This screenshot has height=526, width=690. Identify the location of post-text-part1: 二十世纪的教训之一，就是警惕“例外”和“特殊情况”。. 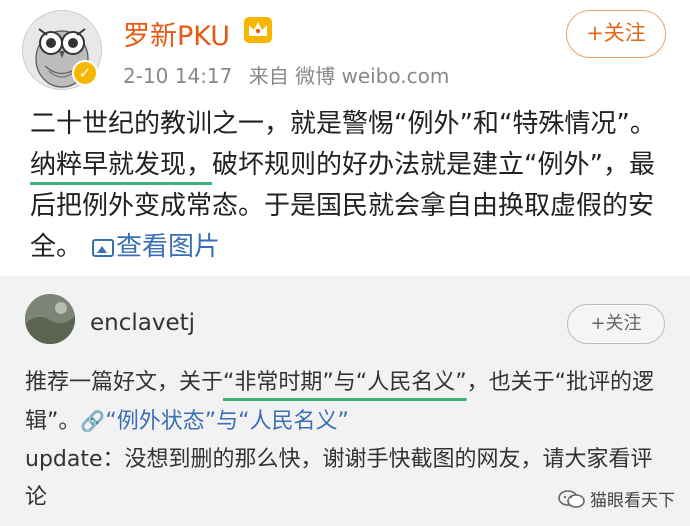
(343, 124).